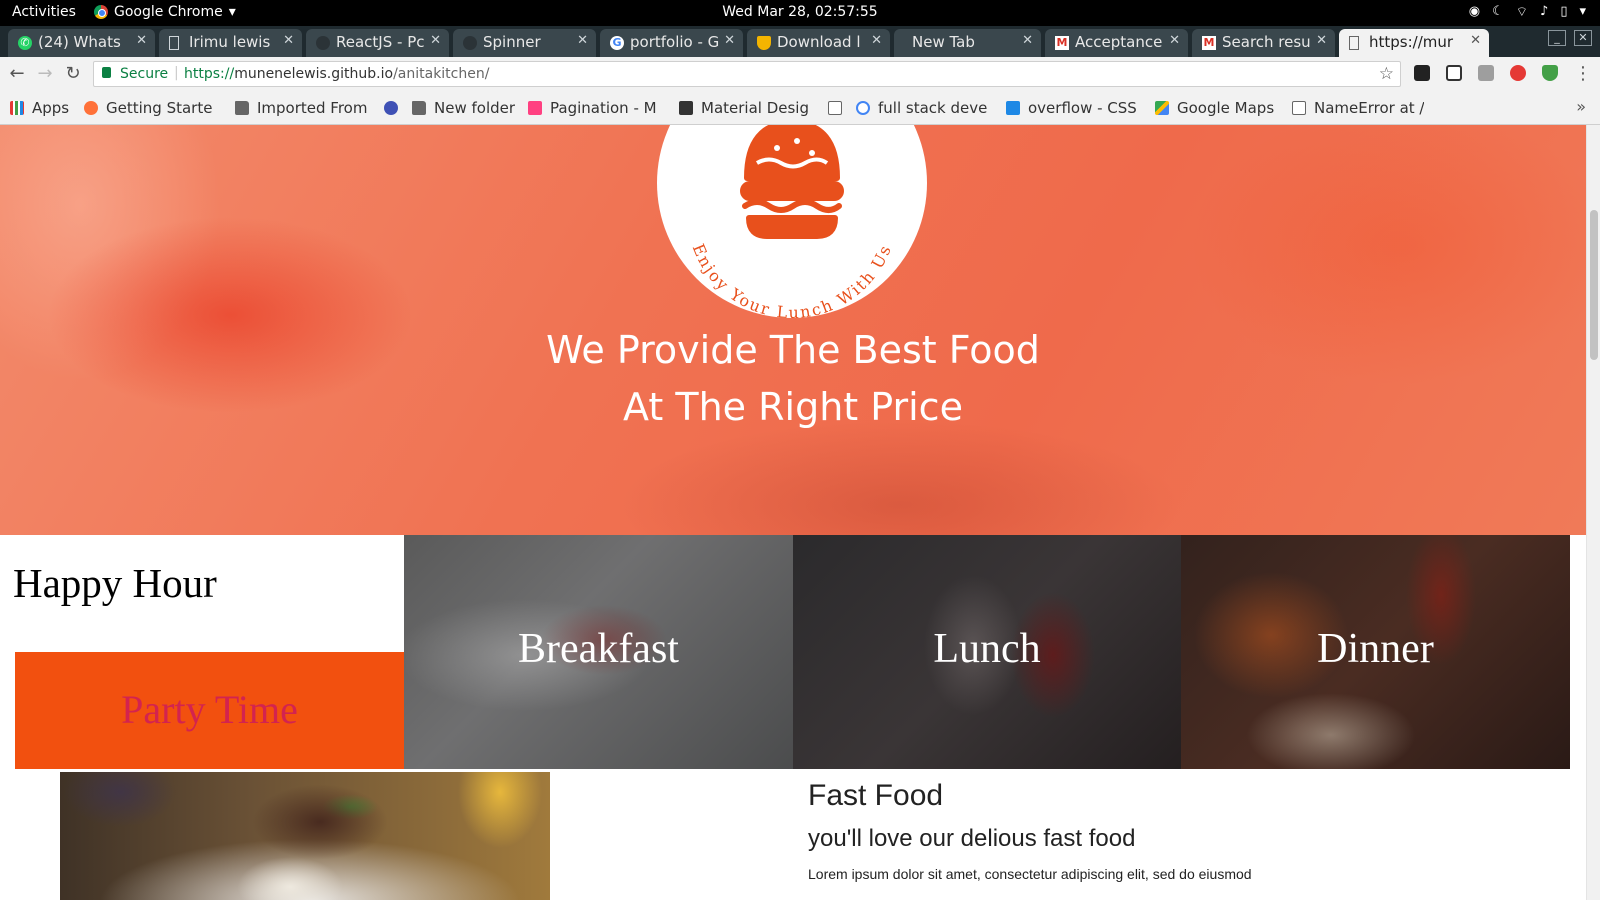  What do you see at coordinates (314, 74) in the screenshot?
I see `url-host: munenelewis.github.io` at bounding box center [314, 74].